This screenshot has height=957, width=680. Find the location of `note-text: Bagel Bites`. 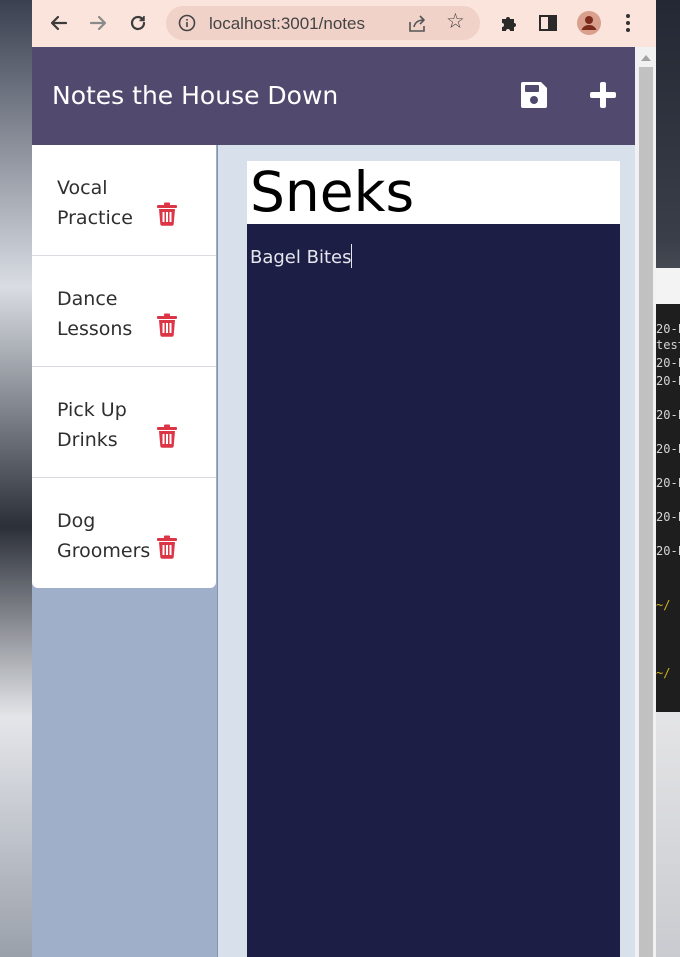

note-text: Bagel Bites is located at coordinates (301, 257).